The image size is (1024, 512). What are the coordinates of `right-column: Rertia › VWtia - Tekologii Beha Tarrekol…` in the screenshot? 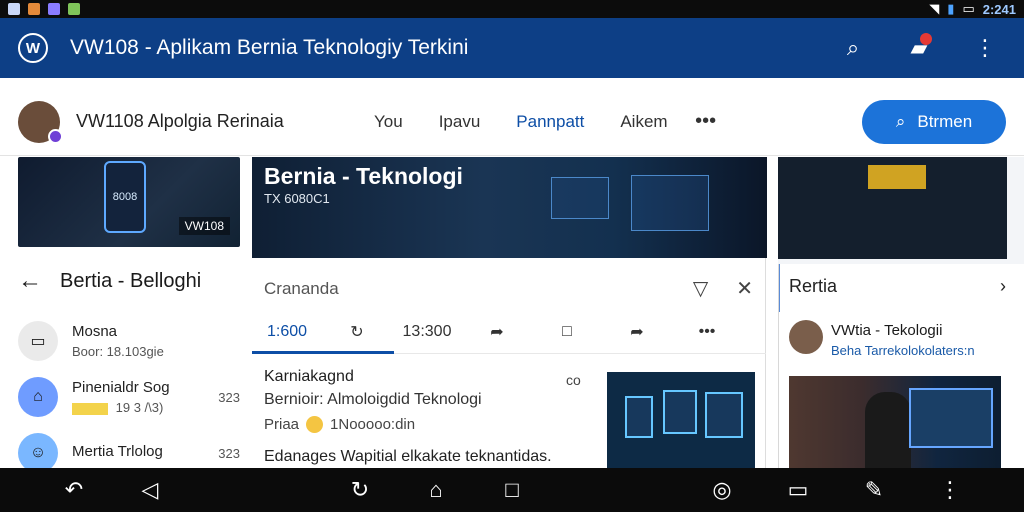 It's located at (901, 312).